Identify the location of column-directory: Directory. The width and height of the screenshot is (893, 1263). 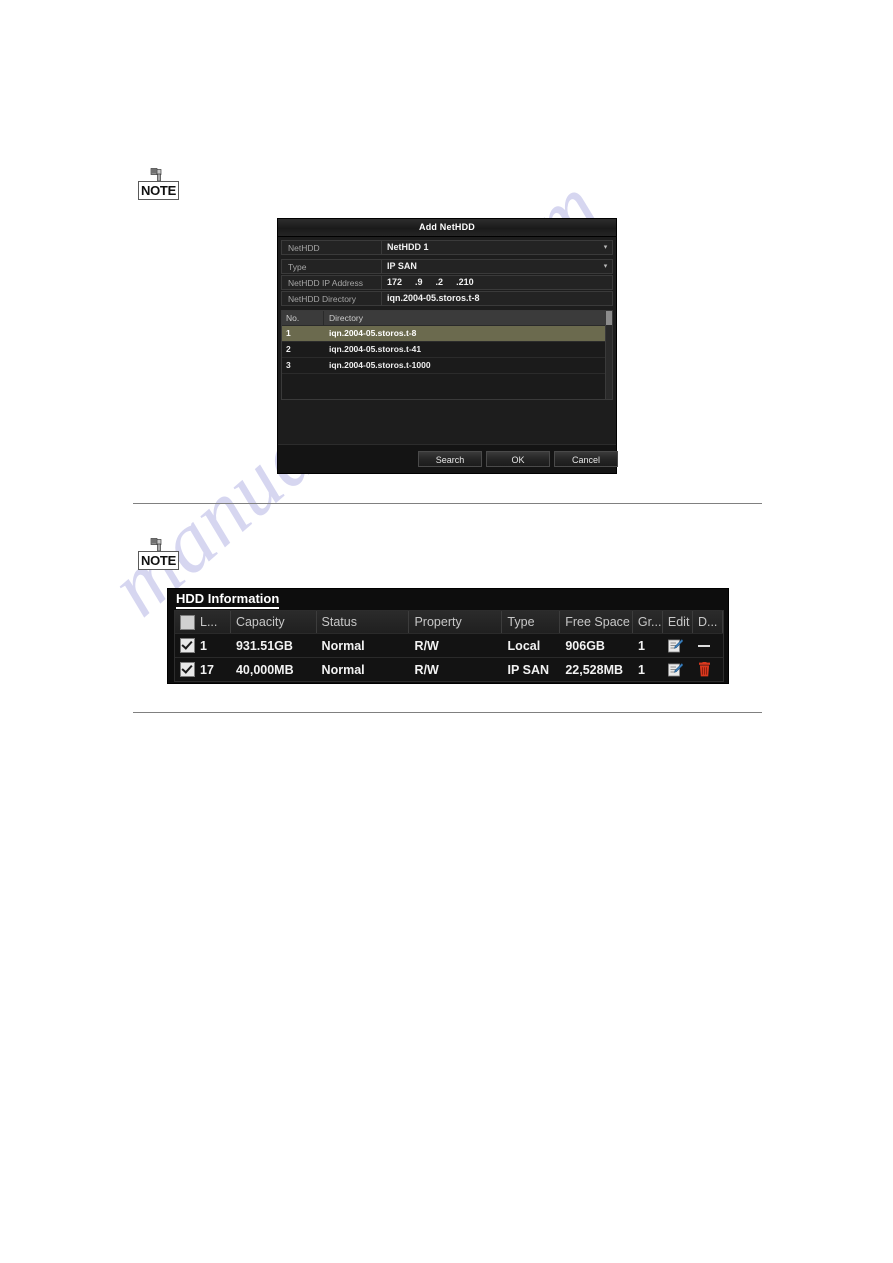
(346, 318).